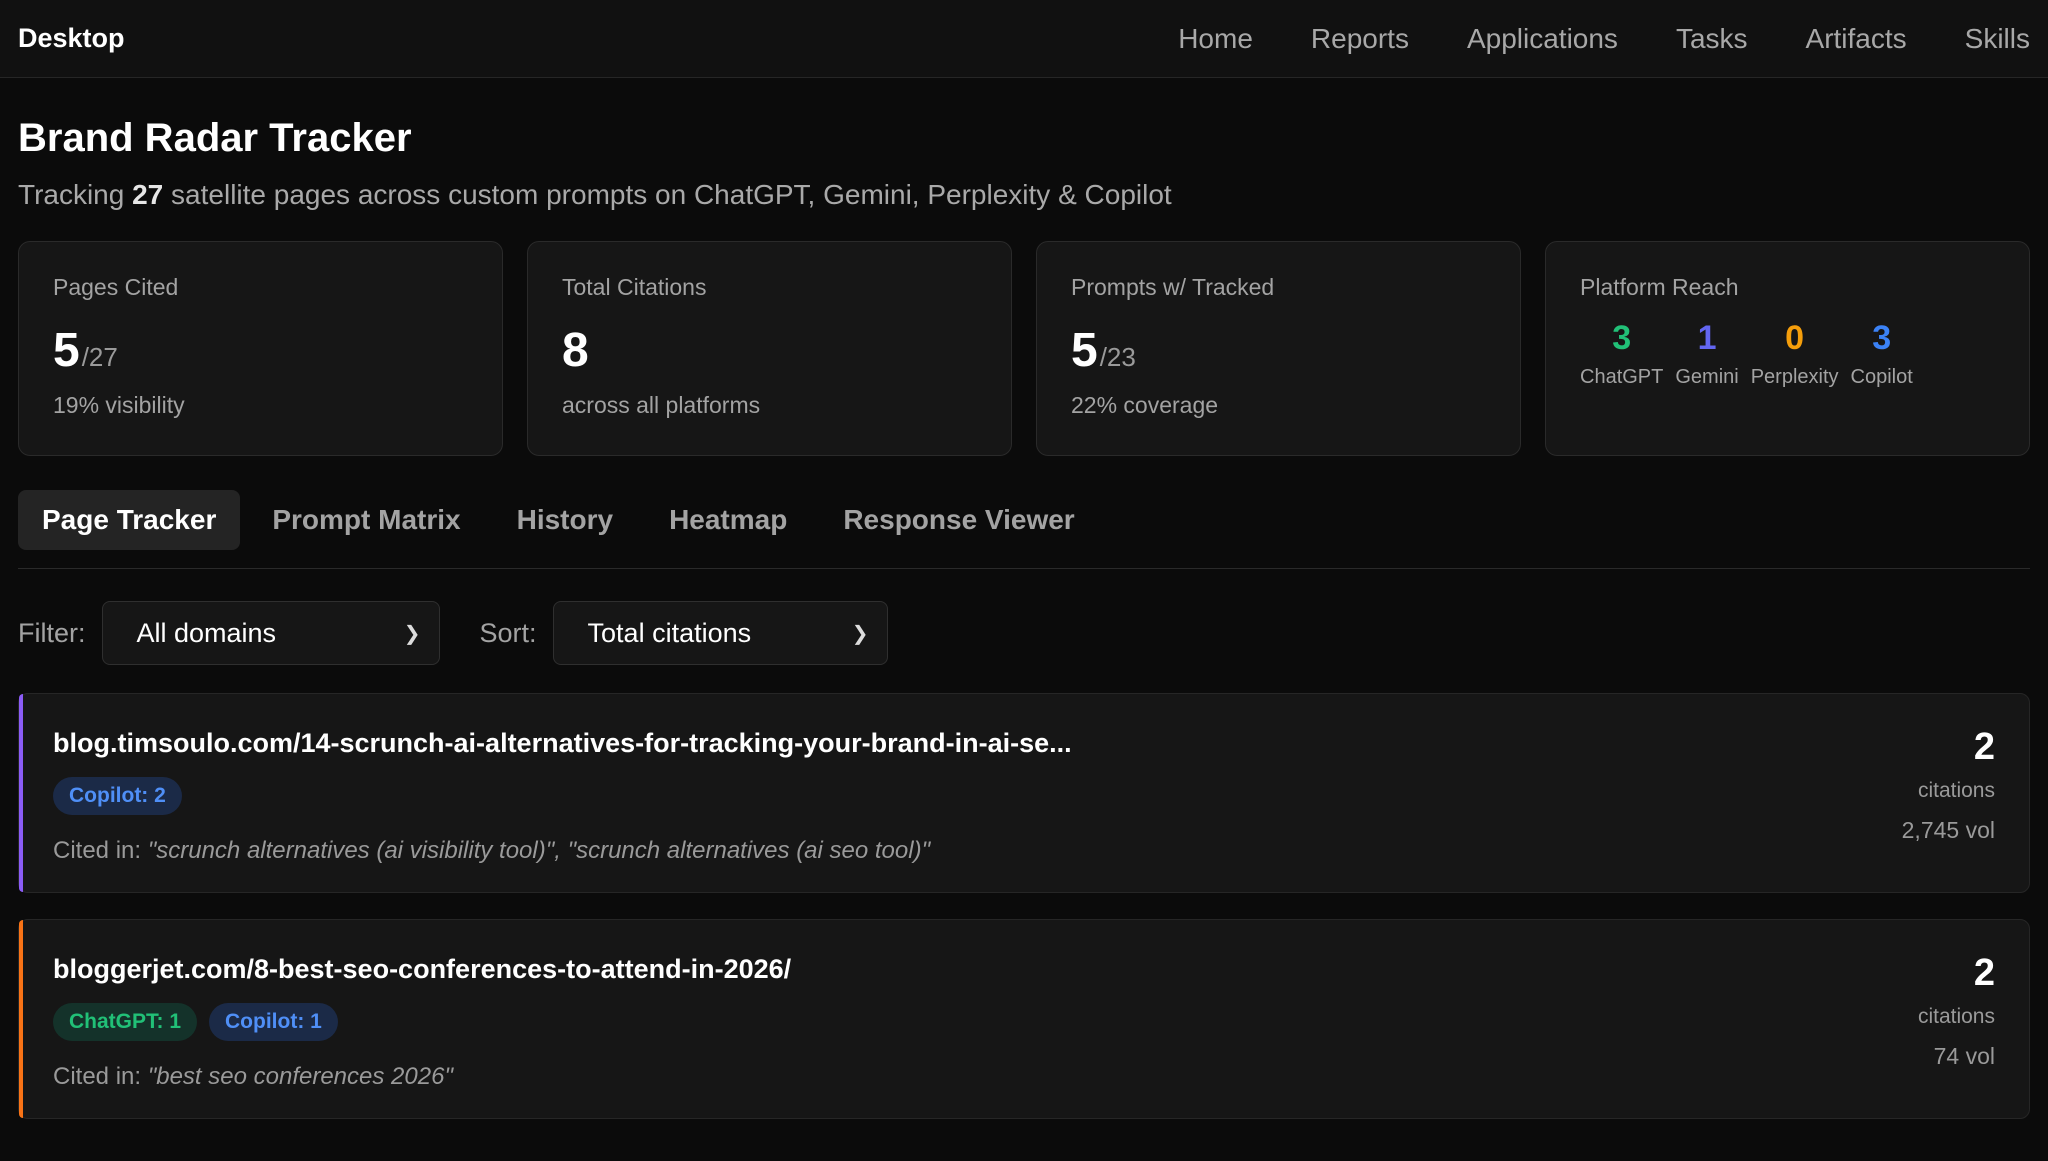  Describe the element at coordinates (273, 1022) in the screenshot. I see `badge-copilot: Copilot: 1` at that location.